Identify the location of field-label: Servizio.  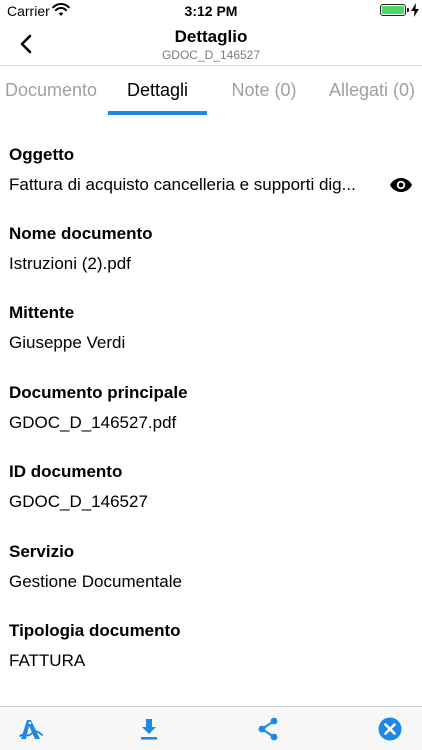
(42, 551).